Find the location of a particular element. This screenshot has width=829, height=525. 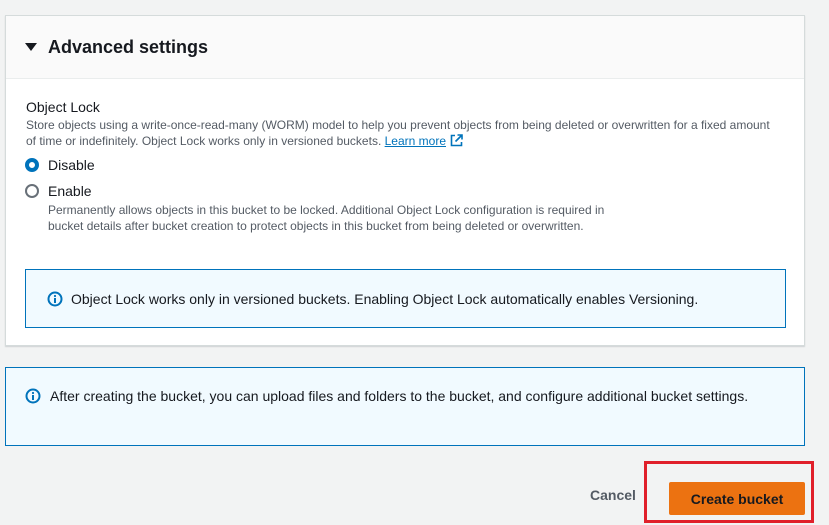

disable-radio-label: Disable is located at coordinates (71, 165).